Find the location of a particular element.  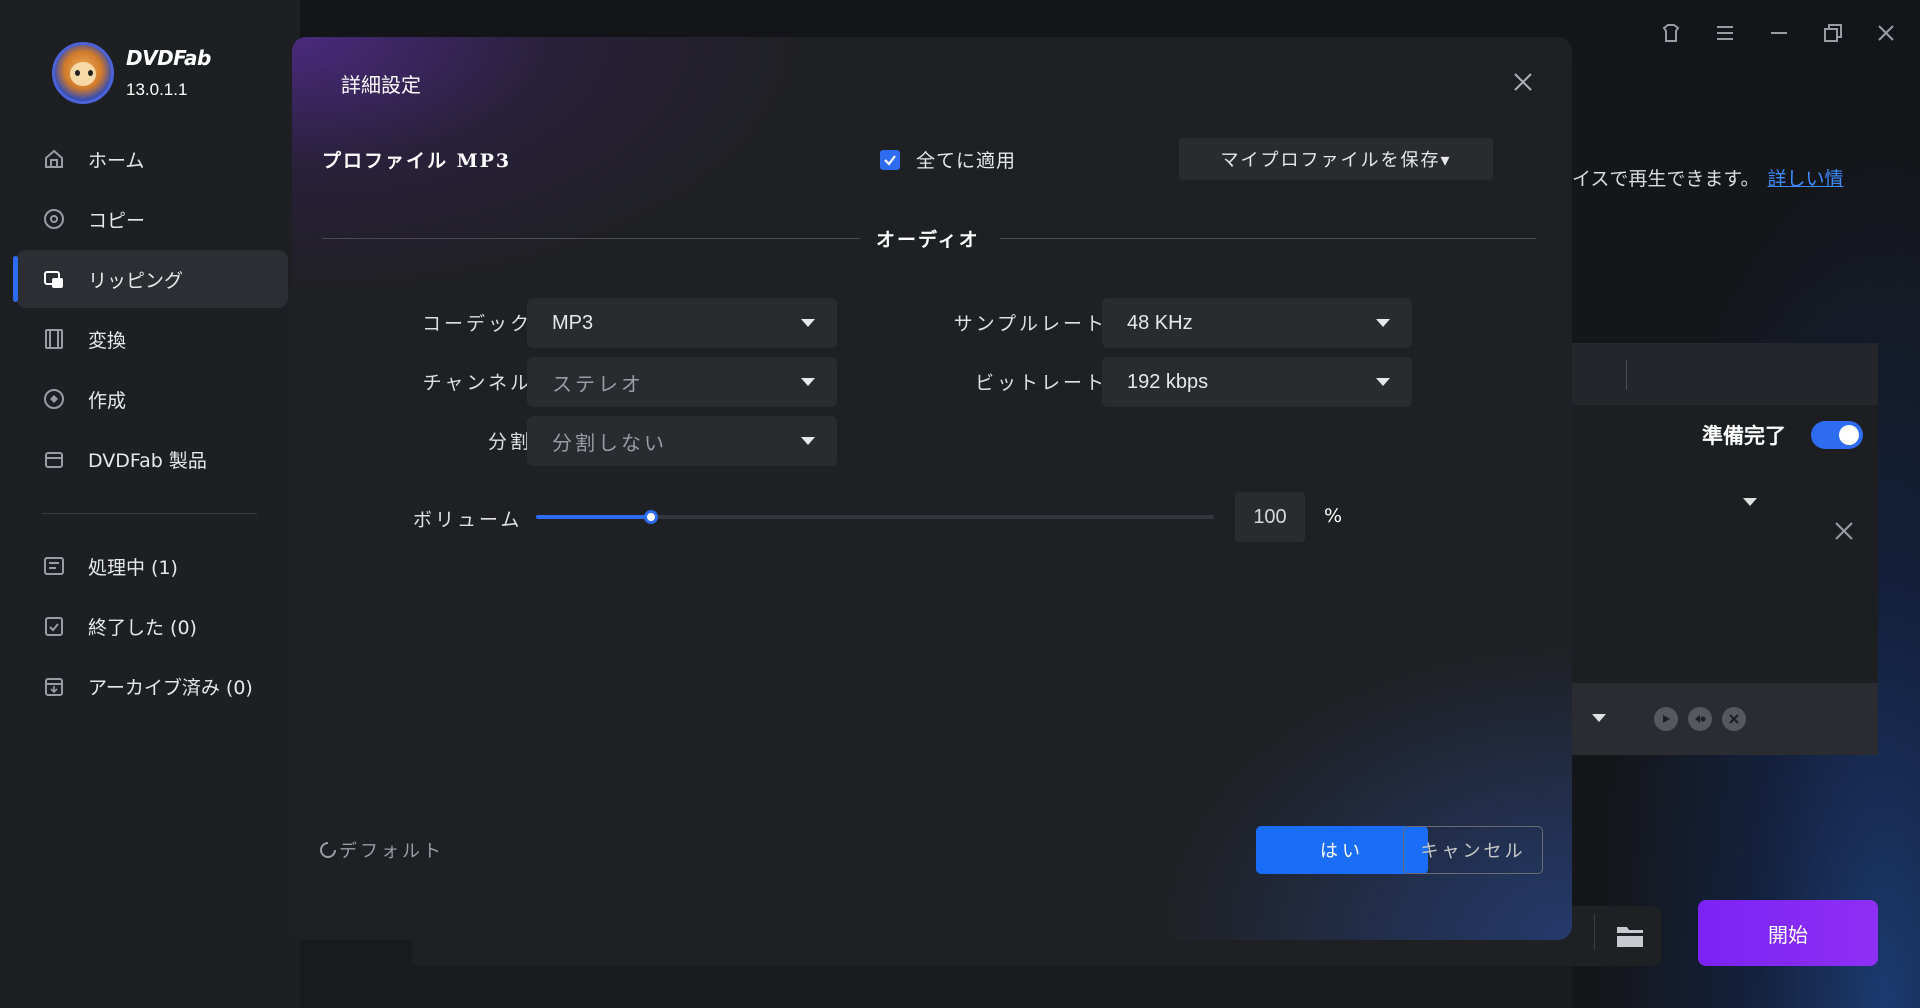

sidebar-item-archived: アーカイブ済み (0) is located at coordinates (152, 686).